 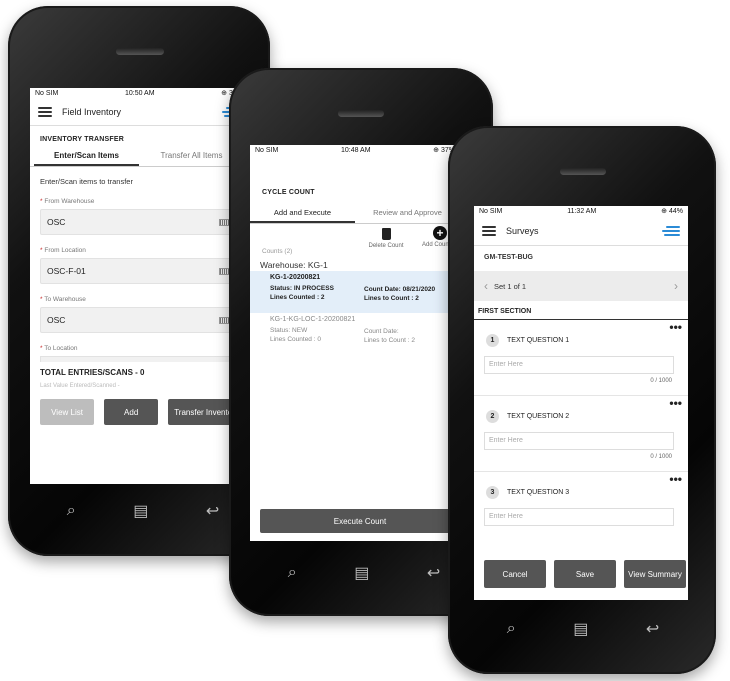 I want to click on time-label: 11:32 AM, so click(x=582, y=211).